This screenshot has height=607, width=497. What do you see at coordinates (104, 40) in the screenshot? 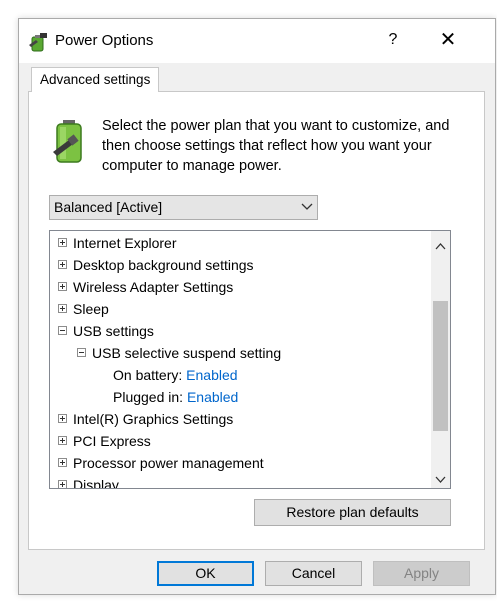
I see `window-title: Power Options` at bounding box center [104, 40].